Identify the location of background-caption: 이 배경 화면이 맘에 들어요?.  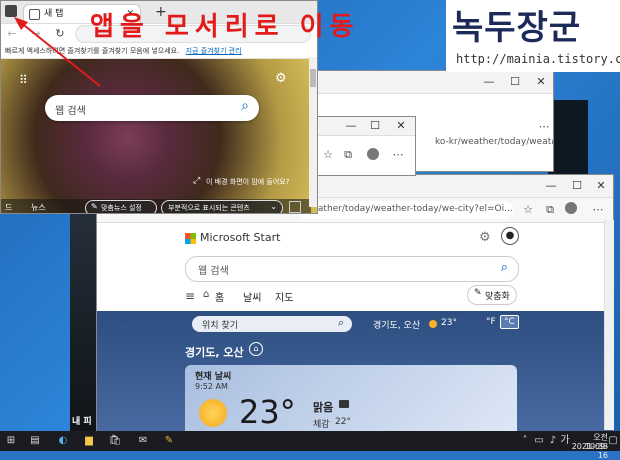
(247, 182).